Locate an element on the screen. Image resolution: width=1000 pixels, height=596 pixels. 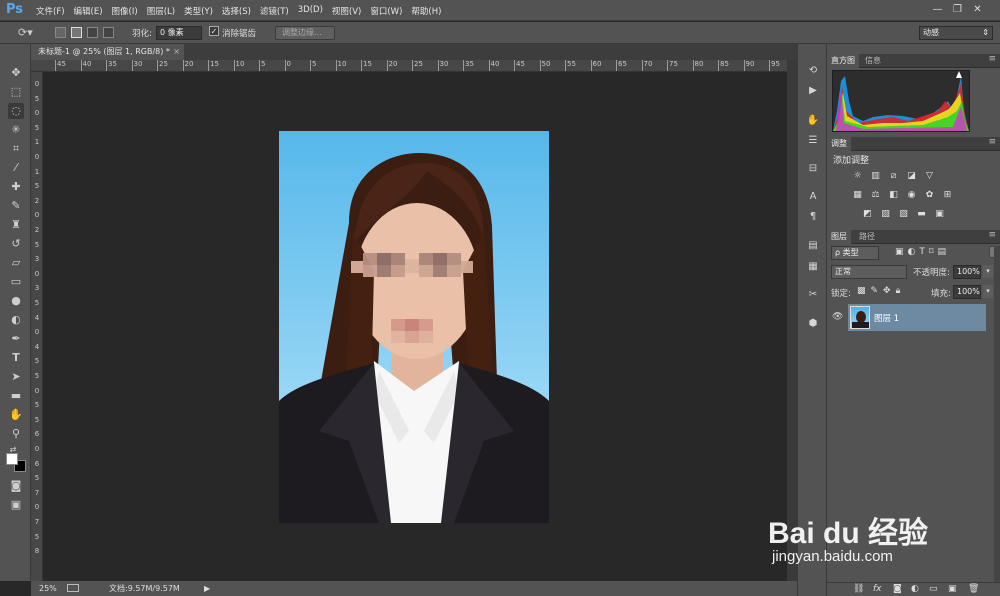
black-white-icon: ◧ is located at coordinates (893, 195).